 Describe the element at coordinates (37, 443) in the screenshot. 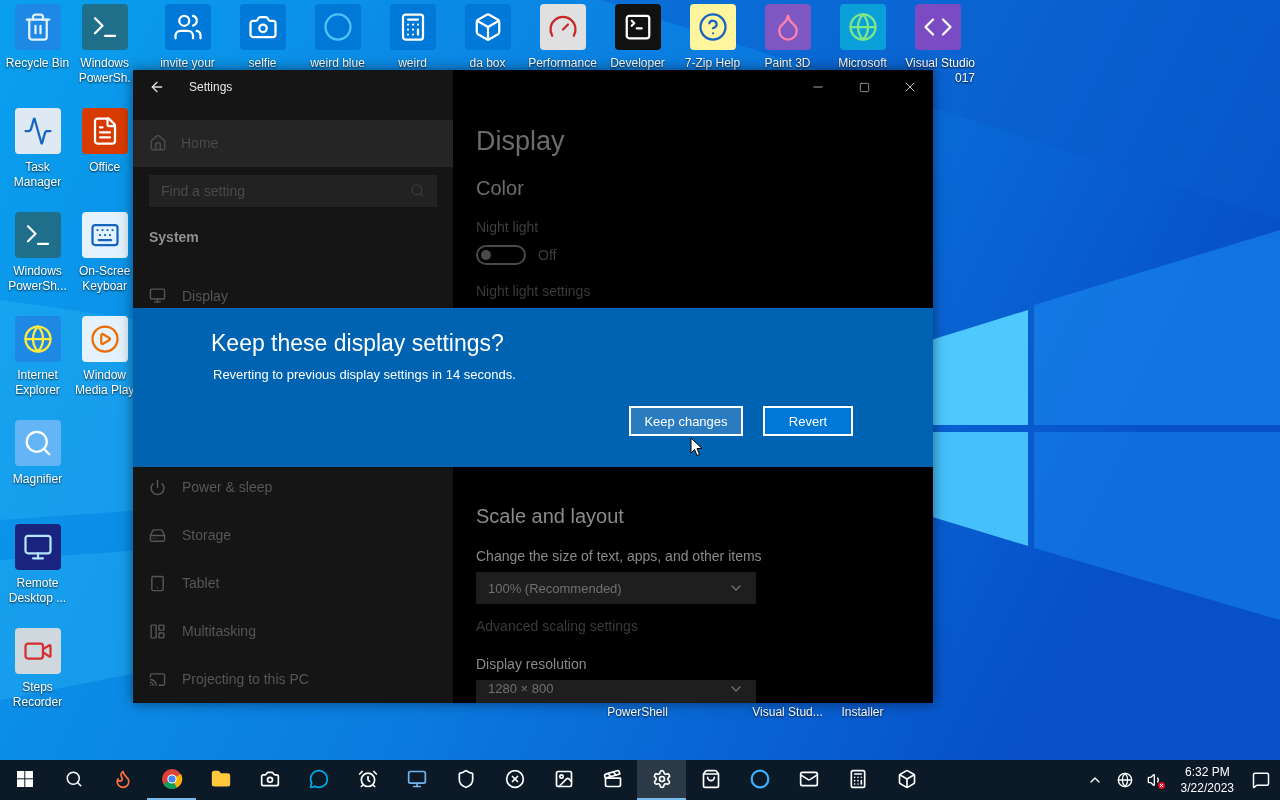

I see `magnifier-icon` at that location.